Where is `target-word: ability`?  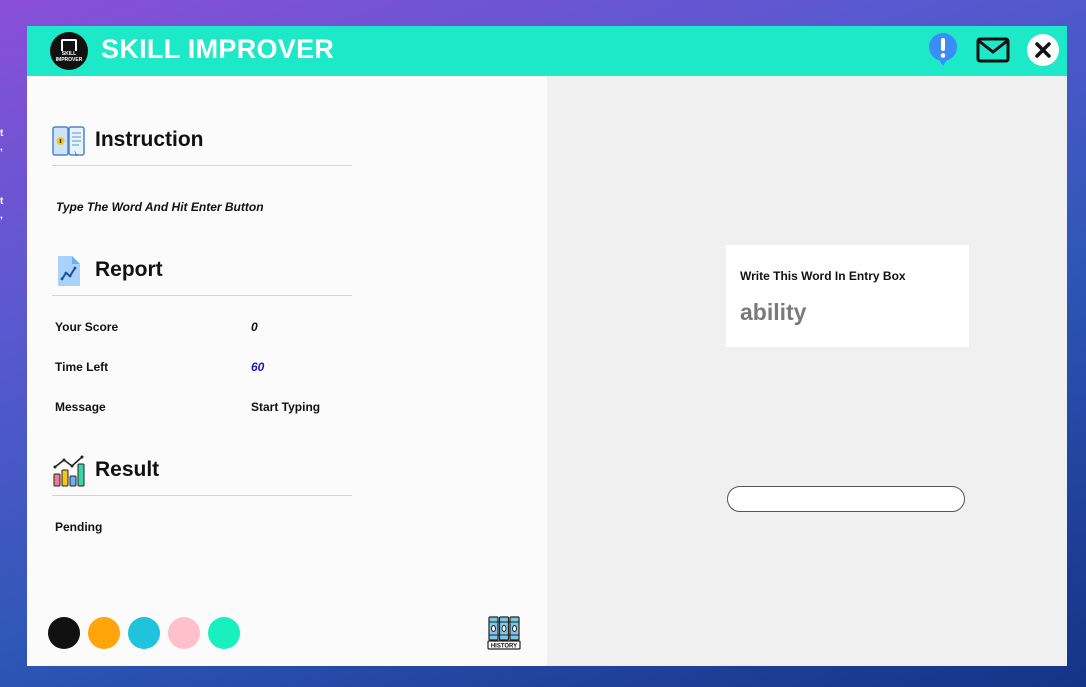
target-word: ability is located at coordinates (773, 312).